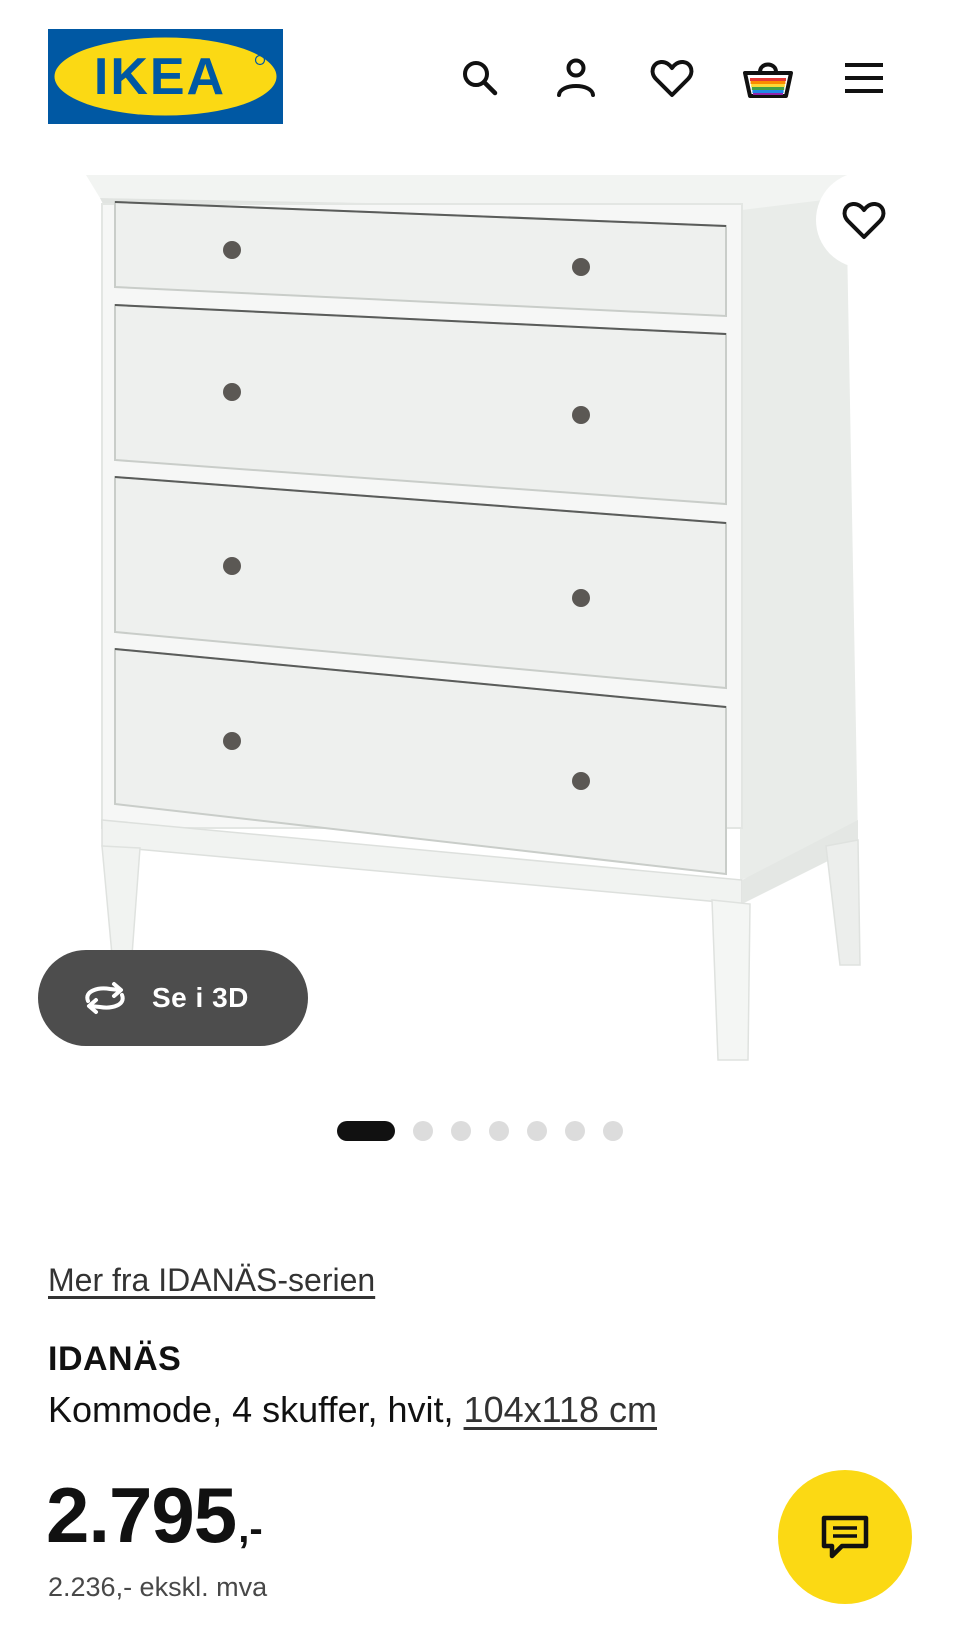 The width and height of the screenshot is (960, 1634). What do you see at coordinates (160, 77) in the screenshot?
I see `svg-text: IKEA` at bounding box center [160, 77].